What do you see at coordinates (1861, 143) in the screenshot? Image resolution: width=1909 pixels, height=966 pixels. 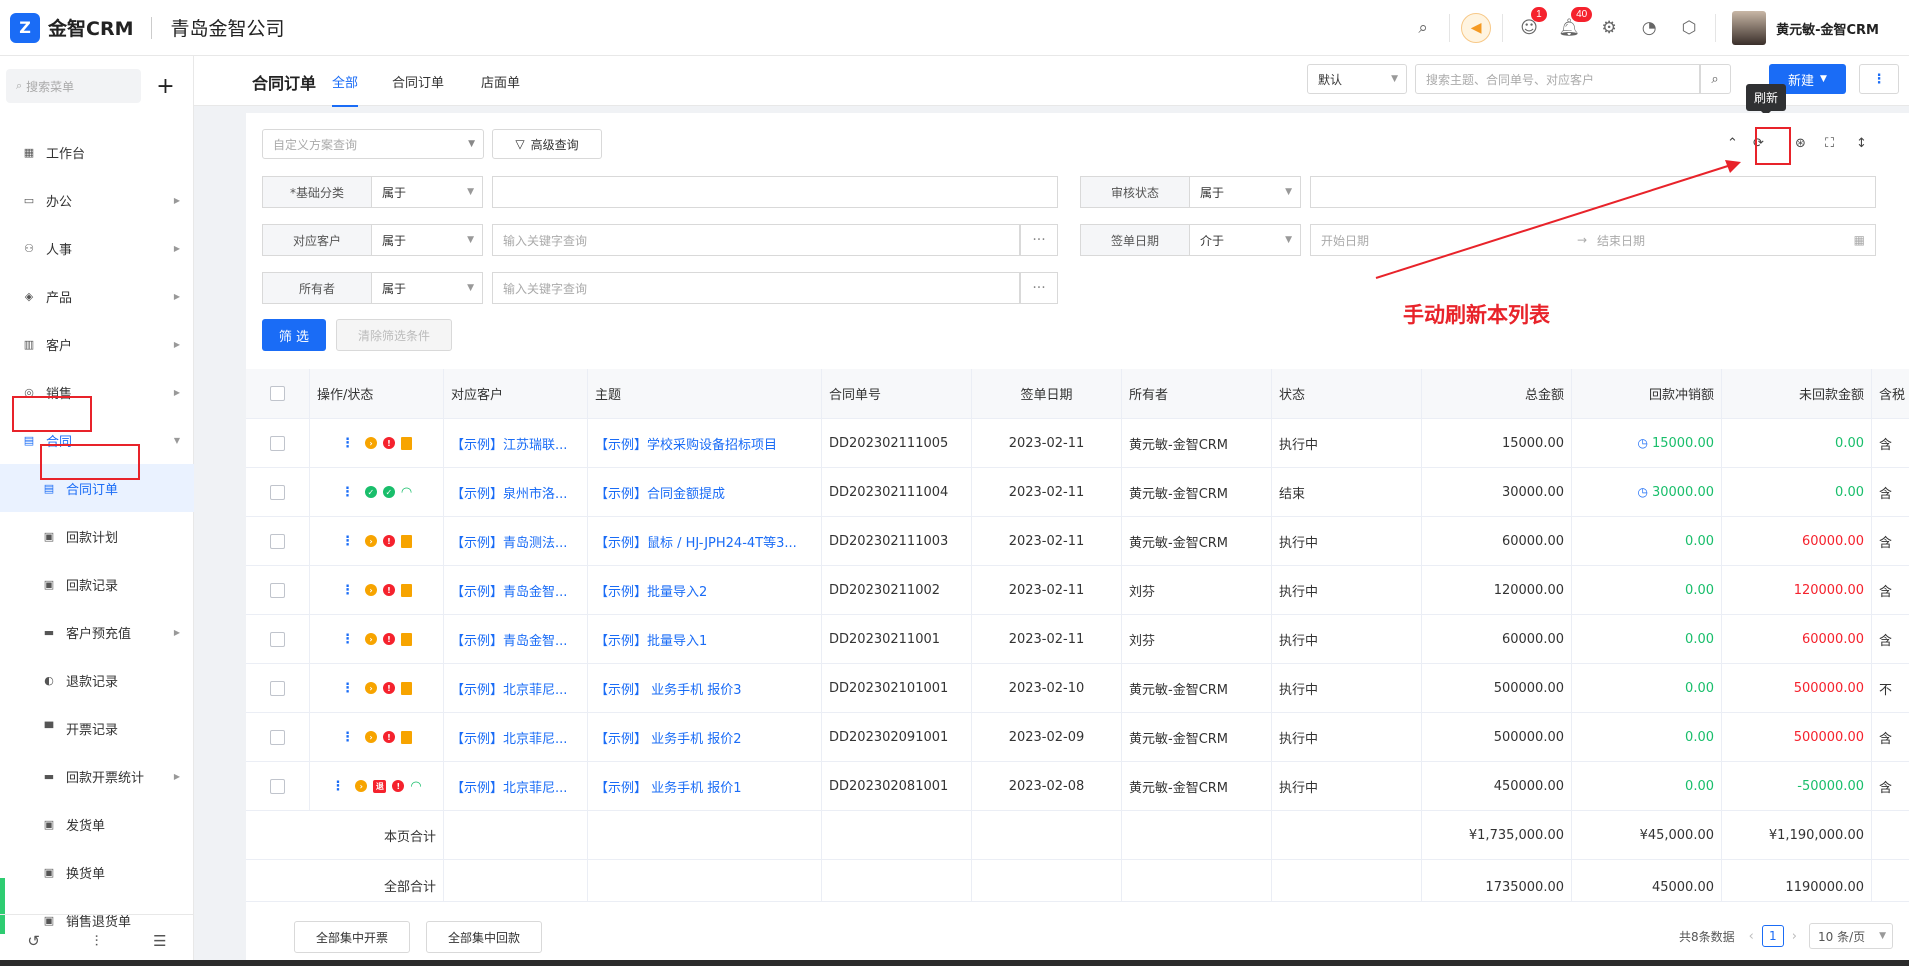 I see `row-height-icon: ↕` at bounding box center [1861, 143].